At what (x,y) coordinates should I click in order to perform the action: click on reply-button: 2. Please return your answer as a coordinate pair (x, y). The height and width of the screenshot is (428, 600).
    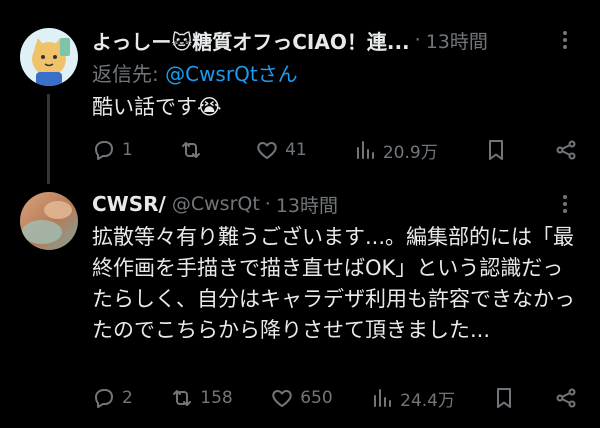
    Looking at the image, I should click on (112, 398).